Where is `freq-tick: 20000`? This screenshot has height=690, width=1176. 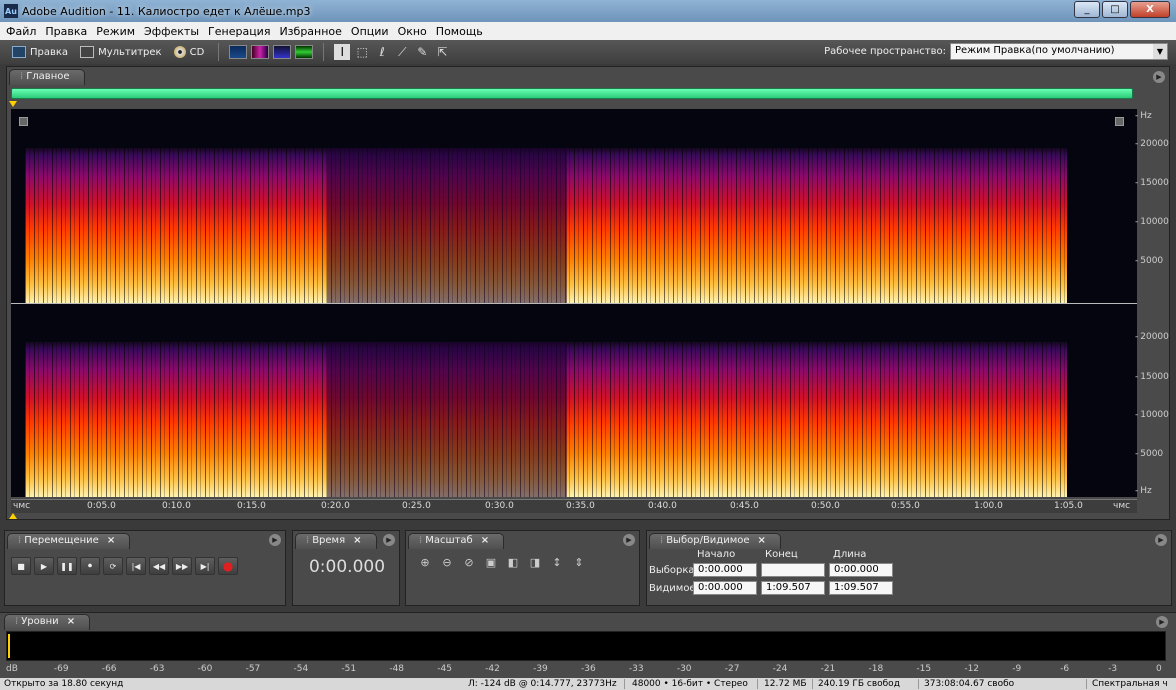 freq-tick: 20000 is located at coordinates (1152, 144).